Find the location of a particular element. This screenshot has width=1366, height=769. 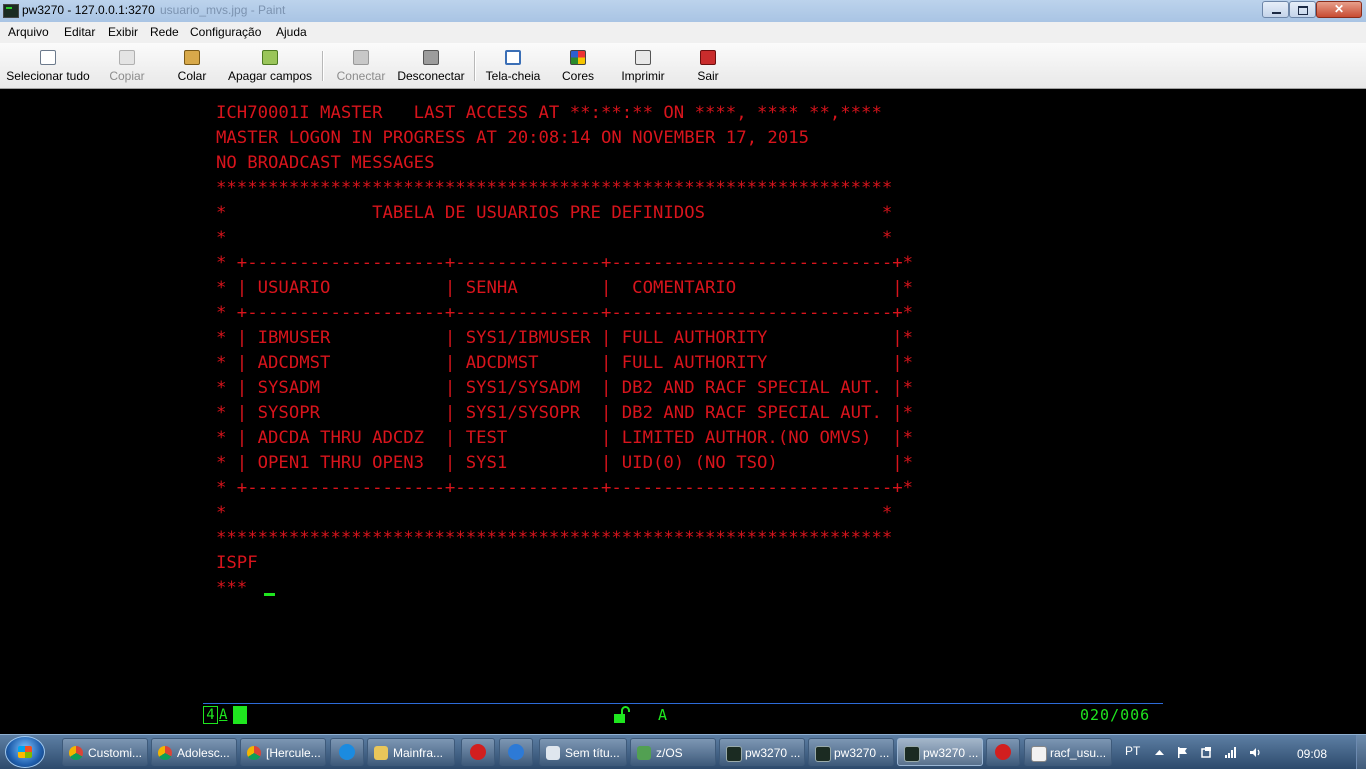

copy-button: Copiar is located at coordinates (127, 65).